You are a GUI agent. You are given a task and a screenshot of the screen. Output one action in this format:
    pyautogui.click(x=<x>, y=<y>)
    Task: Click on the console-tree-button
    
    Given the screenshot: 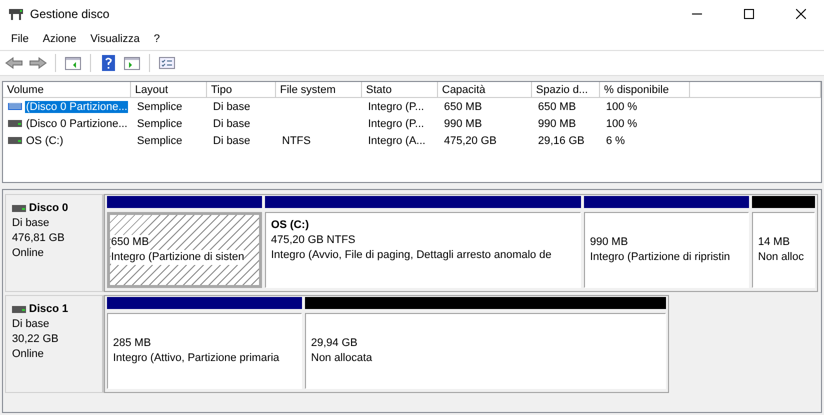 What is the action you would take?
    pyautogui.click(x=73, y=63)
    